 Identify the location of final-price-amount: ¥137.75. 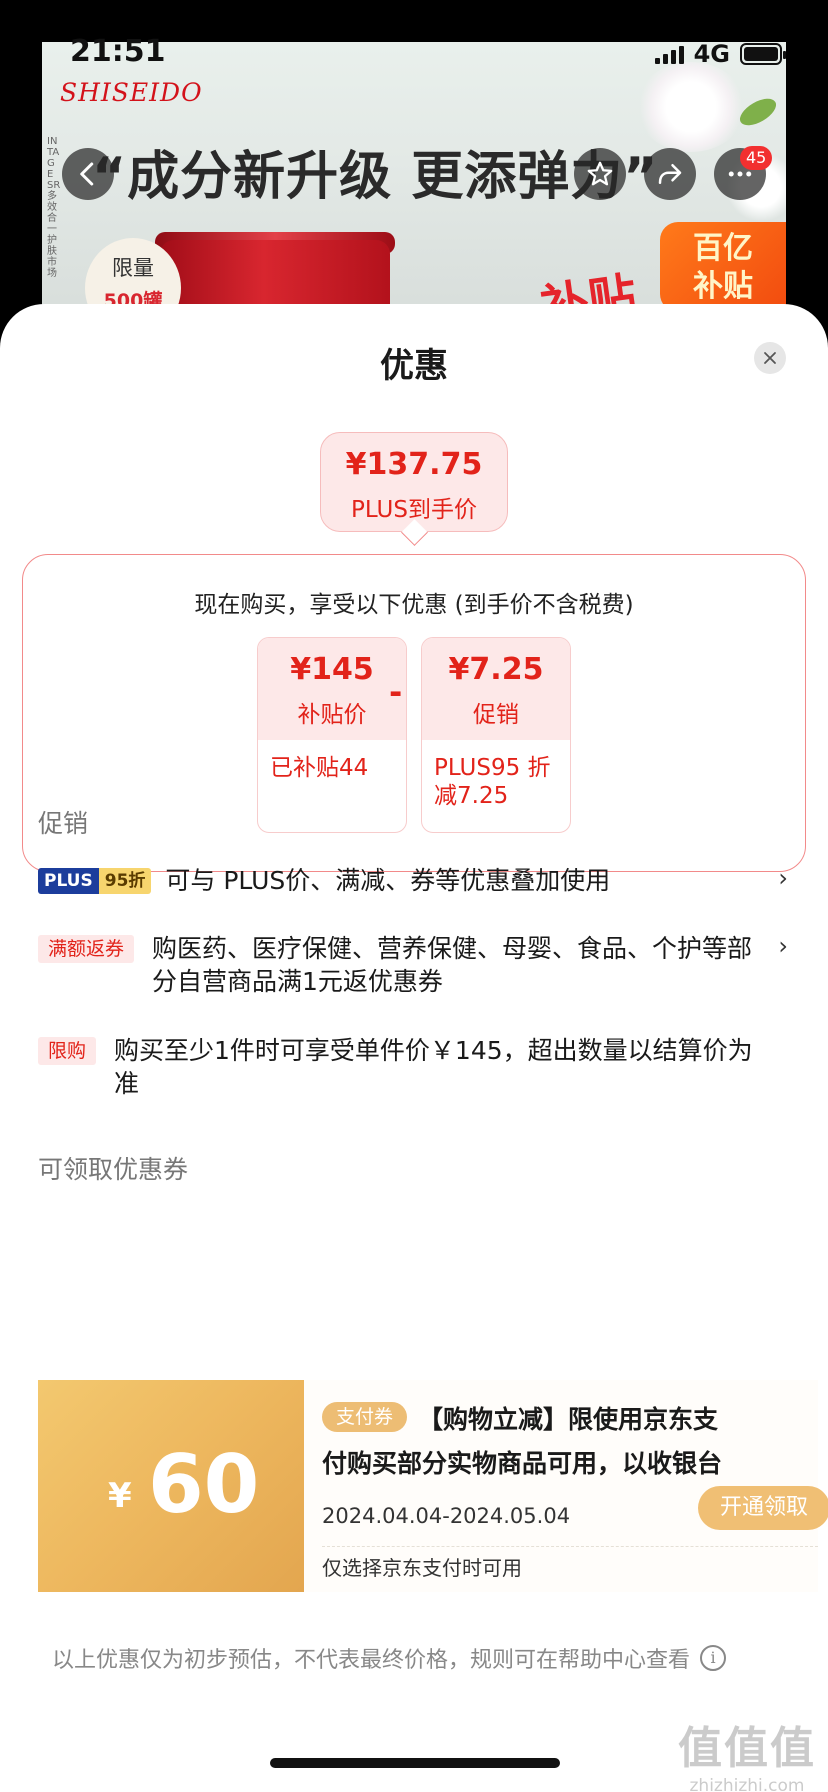
(414, 464).